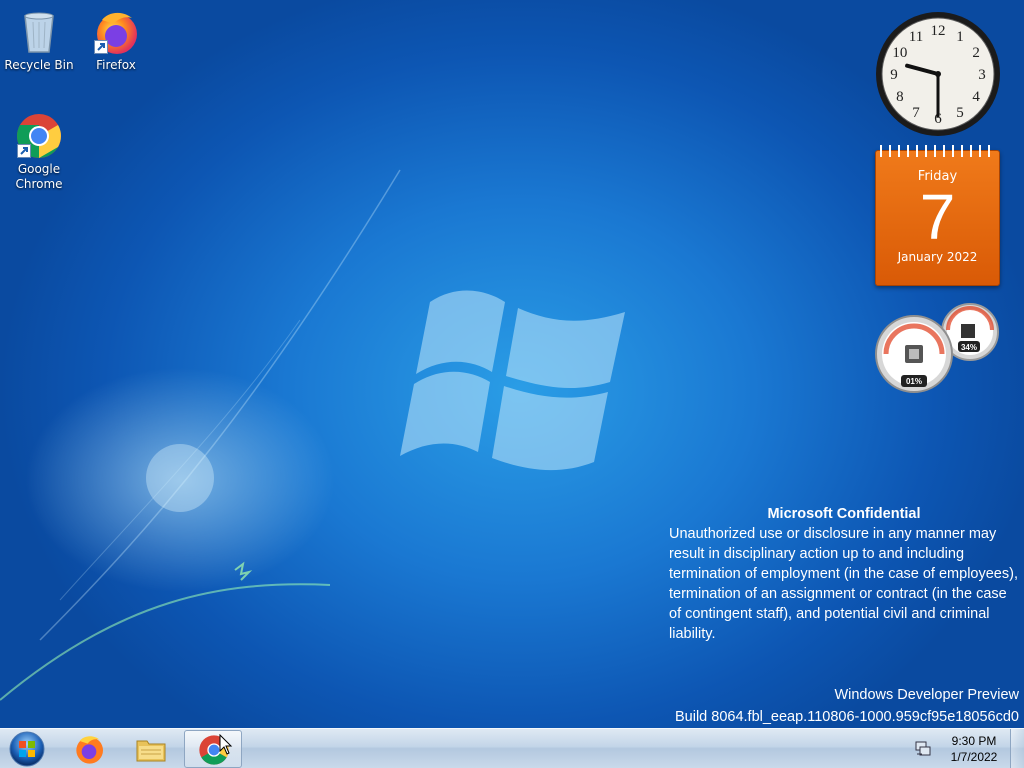 Image resolution: width=1024 pixels, height=768 pixels. I want to click on calendar-rings, so click(937, 151).